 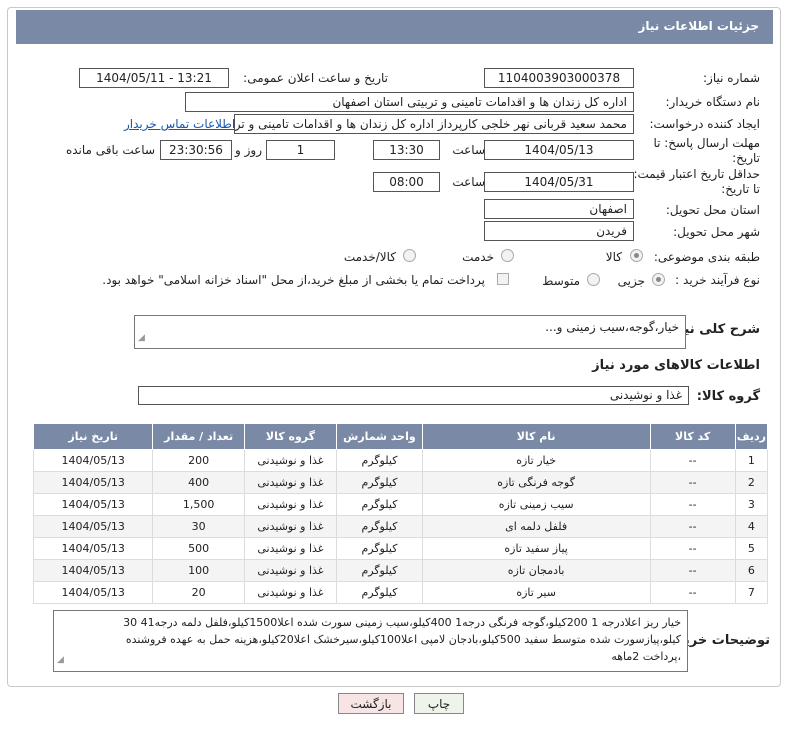 I want to click on col-group: گروه کالا, so click(x=290, y=436).